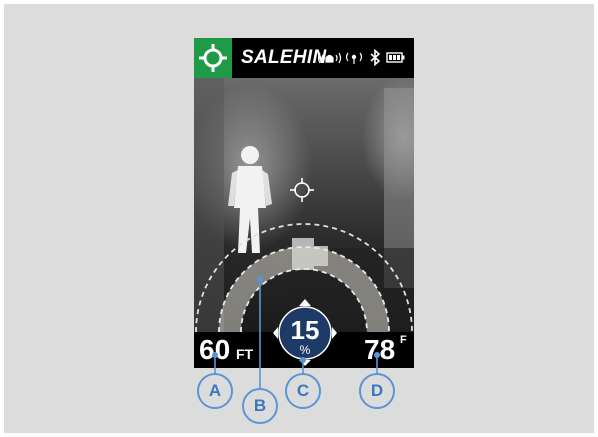  I want to click on range-unit: FT, so click(245, 354).